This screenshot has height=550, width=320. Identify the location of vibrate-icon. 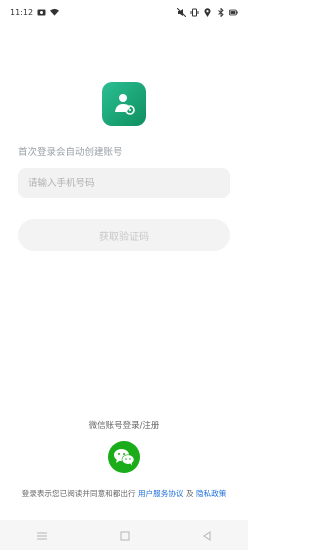
(194, 12).